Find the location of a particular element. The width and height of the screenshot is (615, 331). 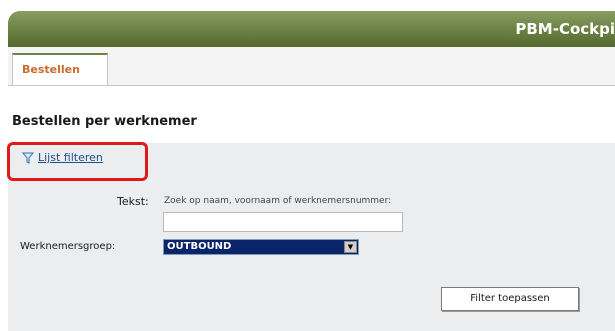

search-input is located at coordinates (283, 222).